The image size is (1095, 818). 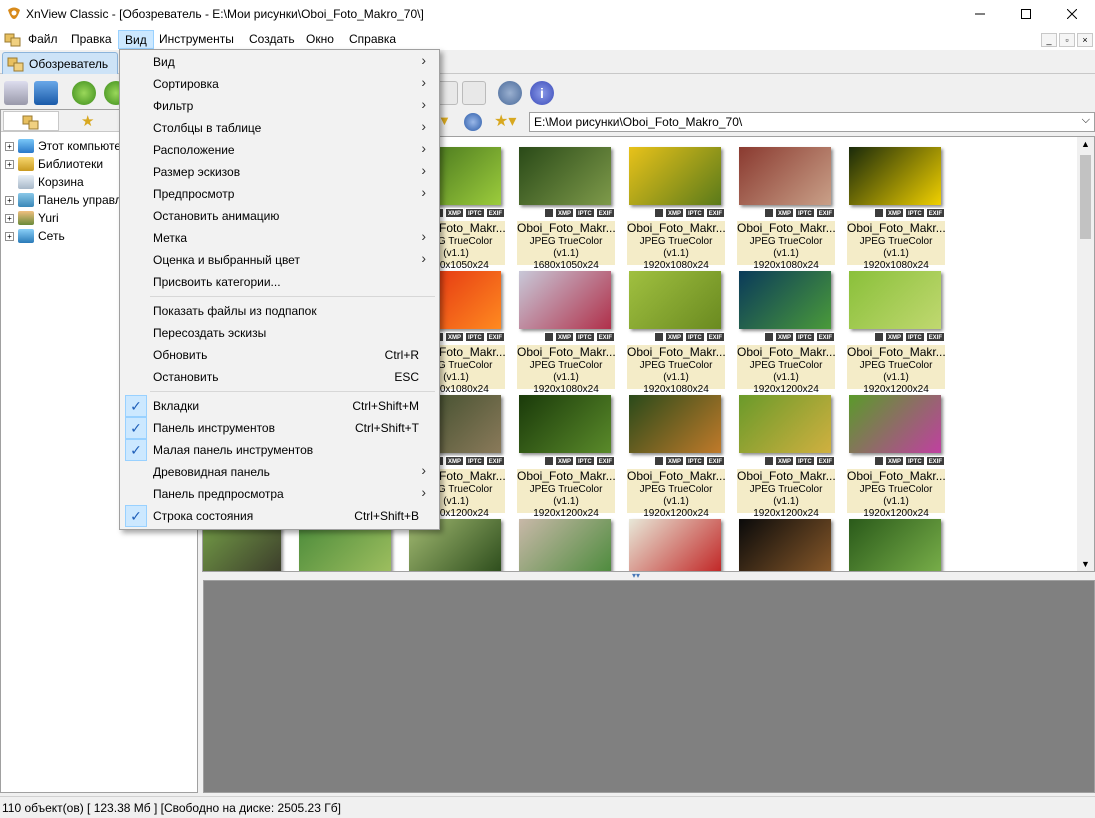 I want to click on view-menu-item: Предпросмотр ›, so click(x=279, y=194).